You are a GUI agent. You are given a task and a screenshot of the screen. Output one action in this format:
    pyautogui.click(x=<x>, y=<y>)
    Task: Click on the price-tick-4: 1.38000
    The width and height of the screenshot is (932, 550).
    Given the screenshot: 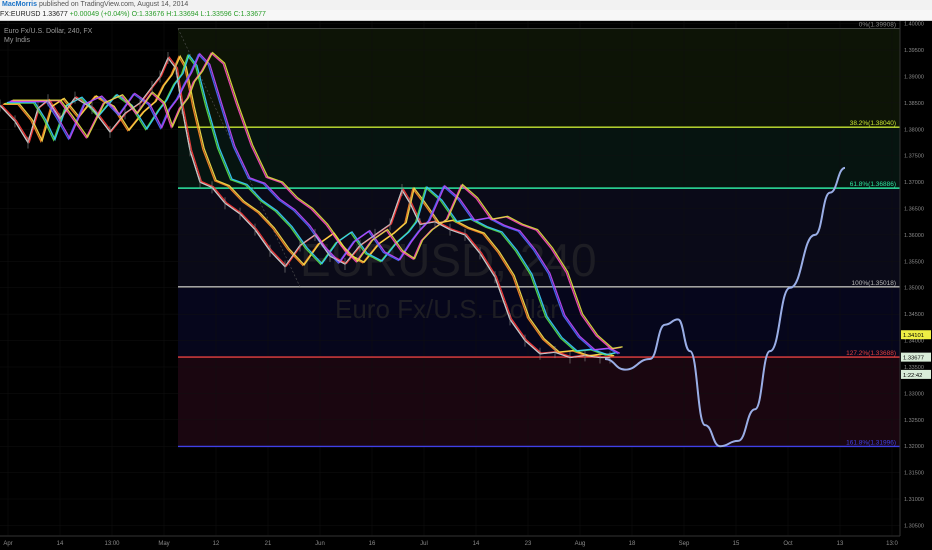 What is the action you would take?
    pyautogui.click(x=914, y=130)
    